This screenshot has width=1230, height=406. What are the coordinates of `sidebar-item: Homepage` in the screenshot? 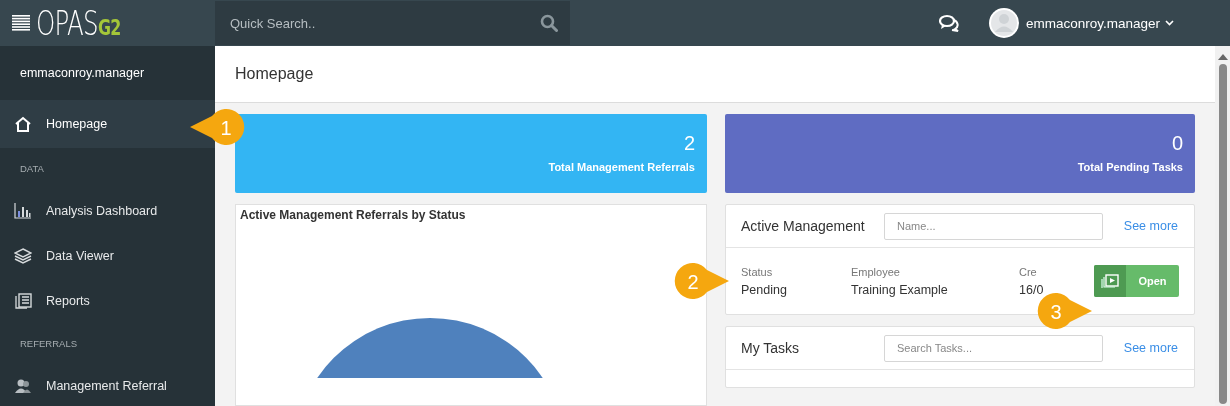 It's located at (107, 124).